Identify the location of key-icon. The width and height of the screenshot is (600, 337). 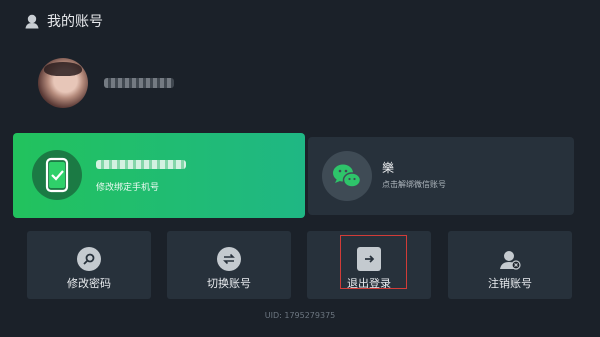
(89, 259).